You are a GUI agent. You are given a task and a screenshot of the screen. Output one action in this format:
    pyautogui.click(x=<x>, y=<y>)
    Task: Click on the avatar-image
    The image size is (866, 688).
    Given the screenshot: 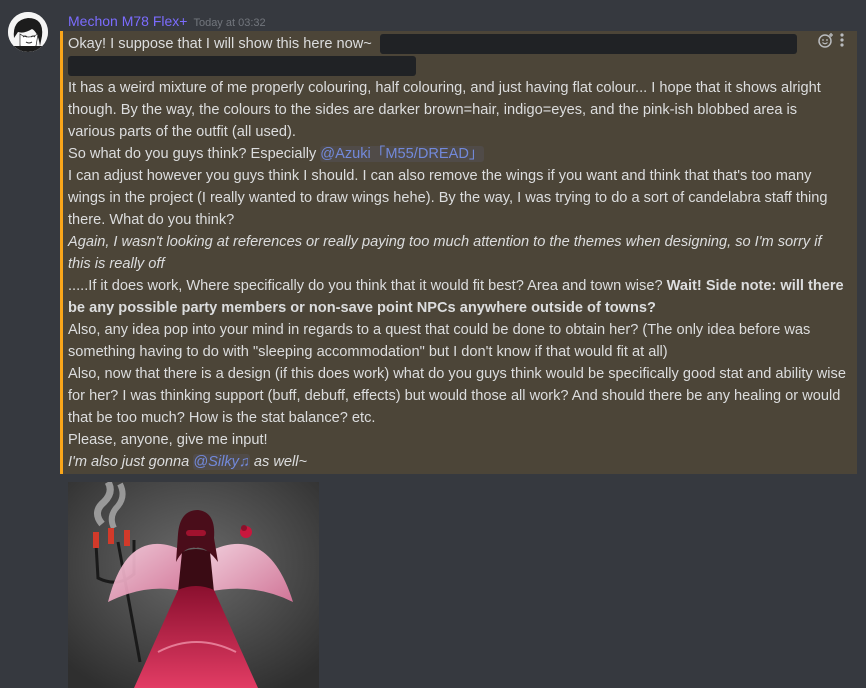 What is the action you would take?
    pyautogui.click(x=28, y=32)
    